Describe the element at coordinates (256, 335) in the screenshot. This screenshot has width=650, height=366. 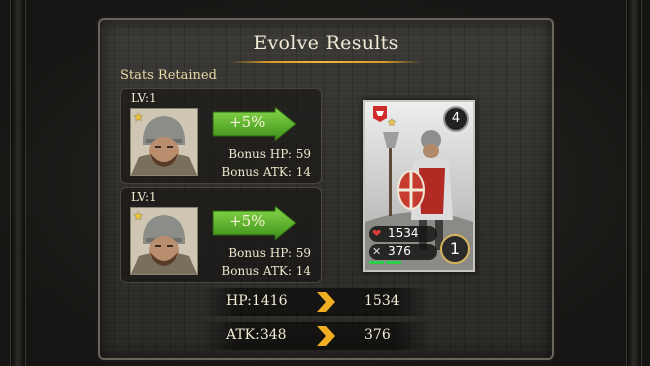
I see `old-atk: ATK:348` at that location.